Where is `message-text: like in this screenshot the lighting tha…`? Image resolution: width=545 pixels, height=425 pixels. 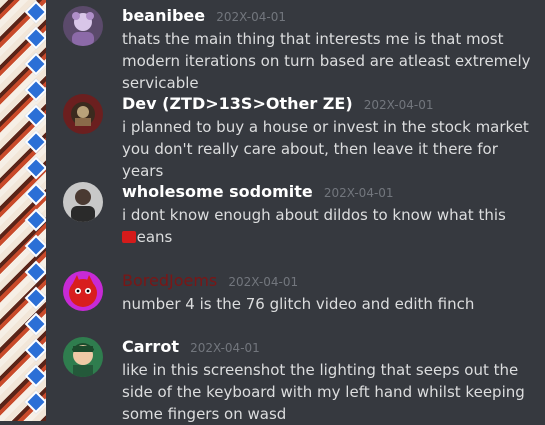 message-text: like in this screenshot the lighting tha… is located at coordinates (323, 392).